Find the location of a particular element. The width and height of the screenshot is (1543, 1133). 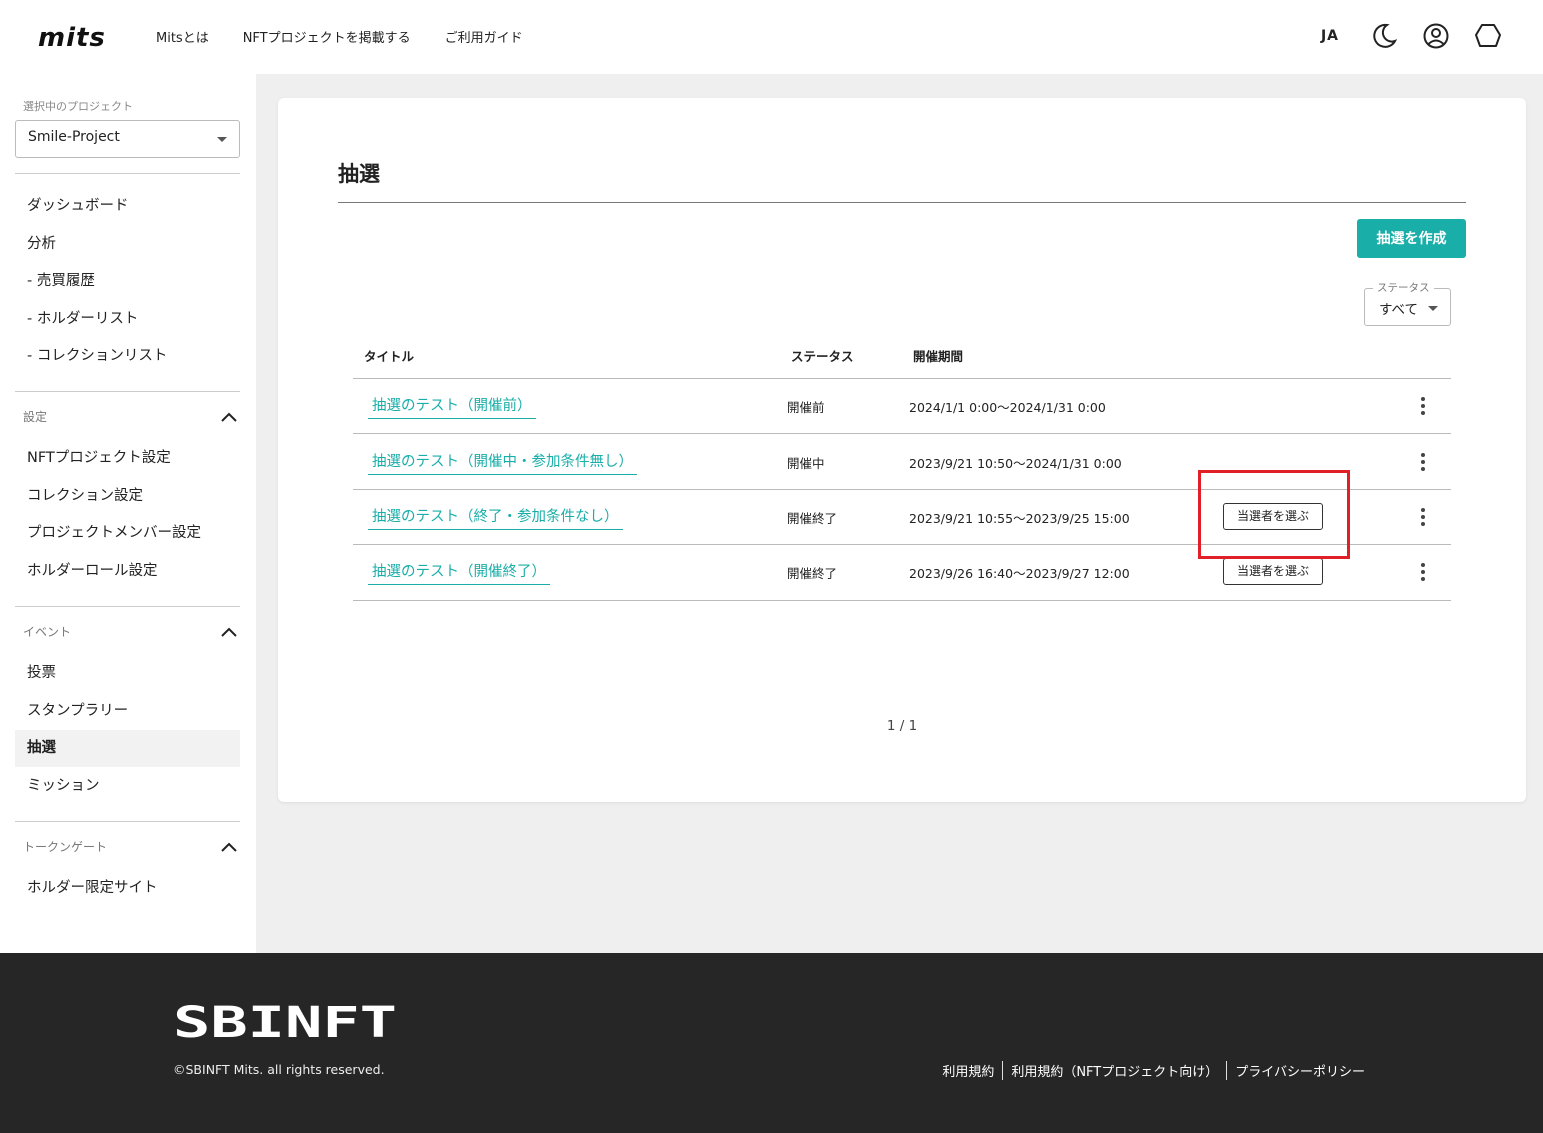

table-divider is located at coordinates (902, 600).